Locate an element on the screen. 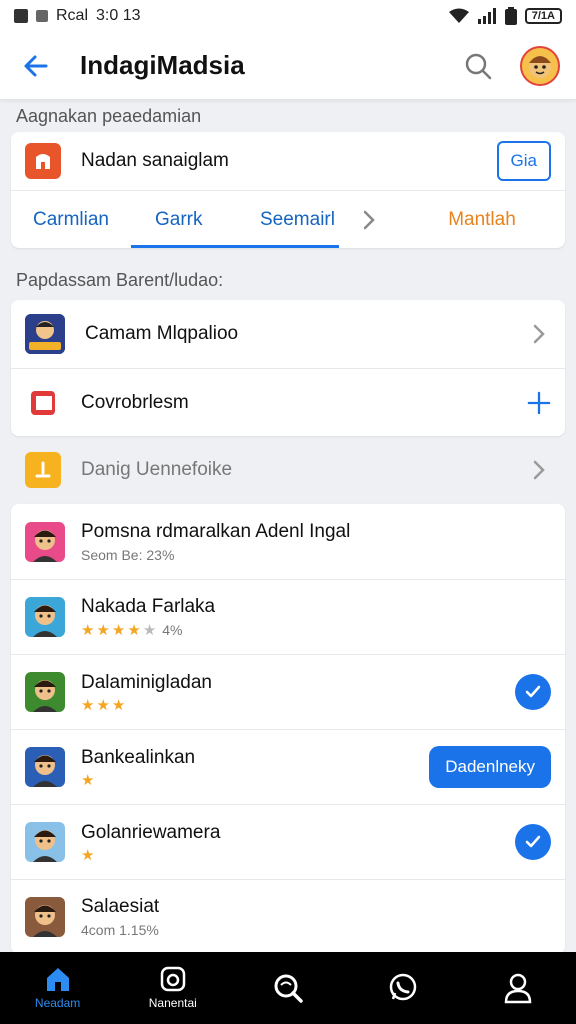  add-button is located at coordinates (539, 403).